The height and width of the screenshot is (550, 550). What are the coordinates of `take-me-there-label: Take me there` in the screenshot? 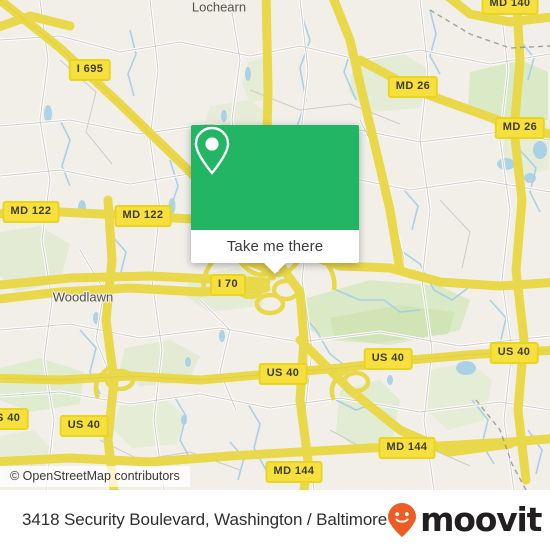 It's located at (275, 246).